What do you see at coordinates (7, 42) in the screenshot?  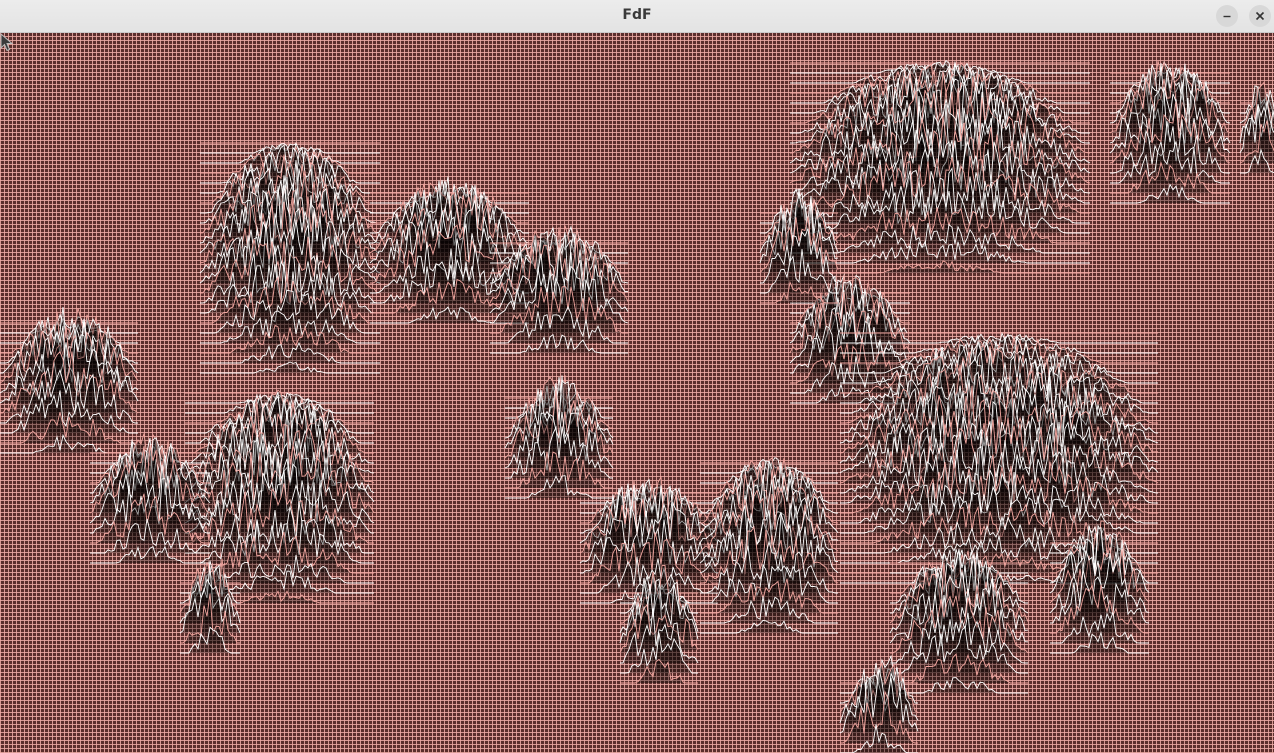 I see `pointer-arrow-icon` at bounding box center [7, 42].